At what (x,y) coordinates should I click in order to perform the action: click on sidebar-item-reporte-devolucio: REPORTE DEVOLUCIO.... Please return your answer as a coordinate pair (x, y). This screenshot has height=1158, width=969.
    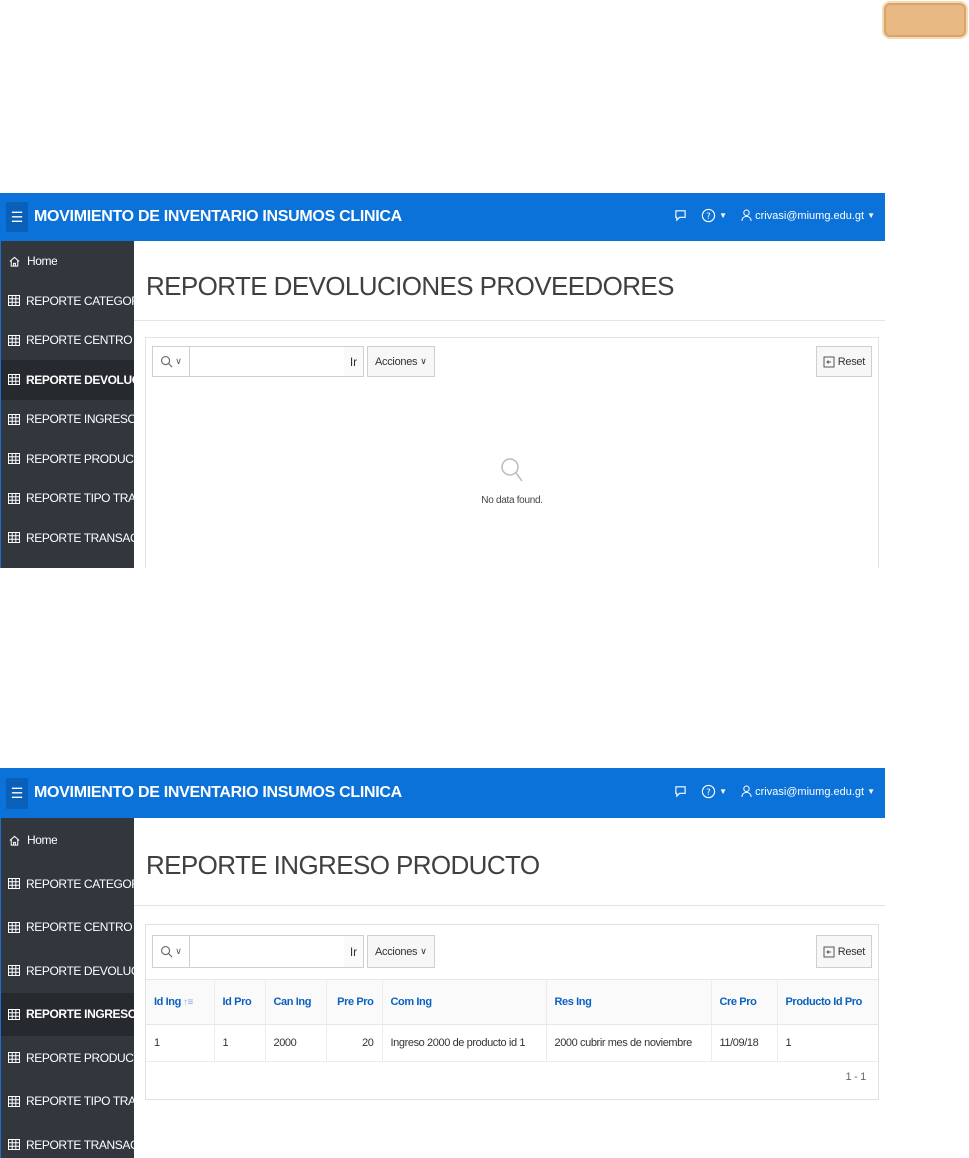
    Looking at the image, I should click on (67, 380).